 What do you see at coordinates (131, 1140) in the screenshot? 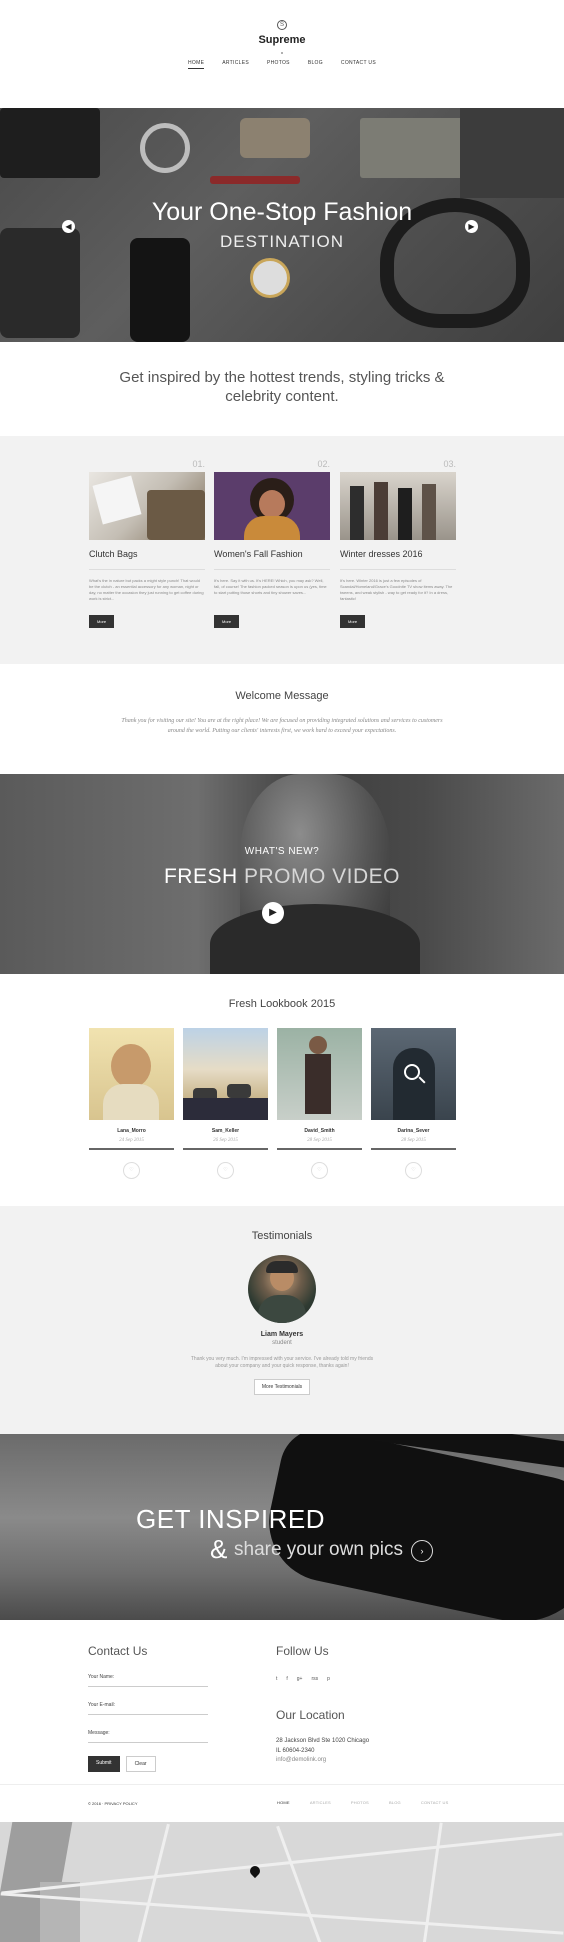
I see `lookbook-date: 24 Sep 2015` at bounding box center [131, 1140].